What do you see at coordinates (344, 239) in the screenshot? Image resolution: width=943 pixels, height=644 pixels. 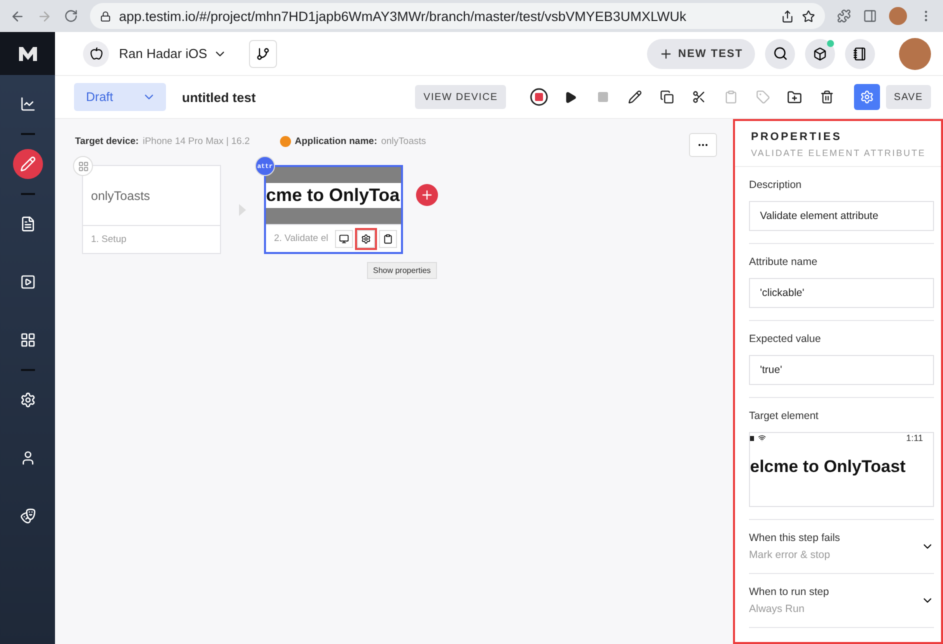 I see `monitor-icon` at bounding box center [344, 239].